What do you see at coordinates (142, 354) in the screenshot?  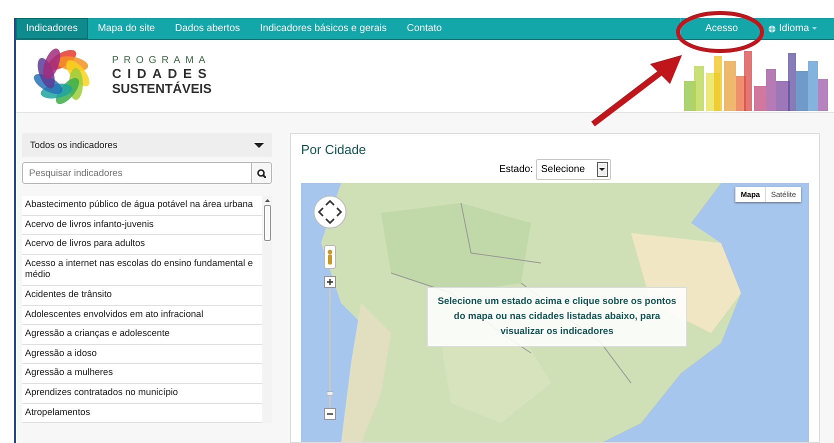 I see `indicator-list-item: Agressão a idoso` at bounding box center [142, 354].